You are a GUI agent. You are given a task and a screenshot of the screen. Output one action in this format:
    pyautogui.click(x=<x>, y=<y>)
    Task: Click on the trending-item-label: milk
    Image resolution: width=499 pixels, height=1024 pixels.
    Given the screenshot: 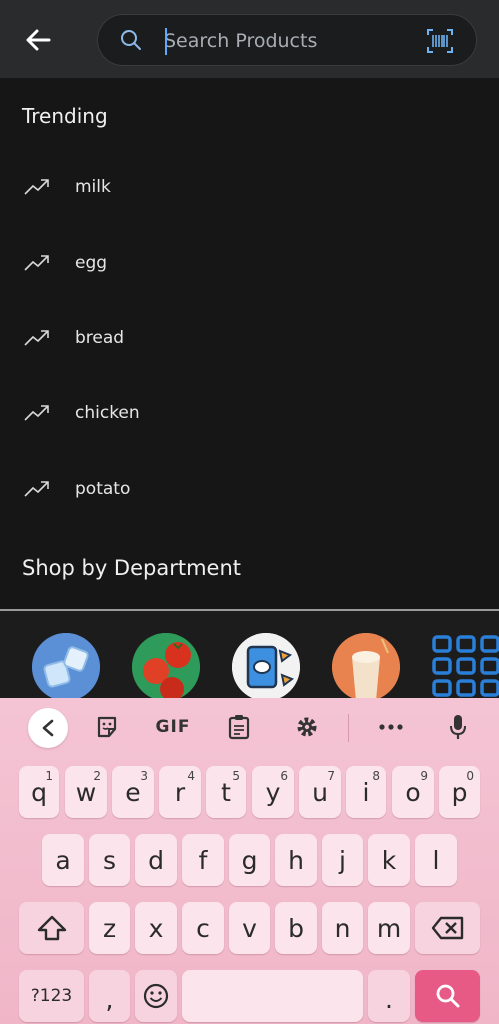 What is the action you would take?
    pyautogui.click(x=93, y=187)
    